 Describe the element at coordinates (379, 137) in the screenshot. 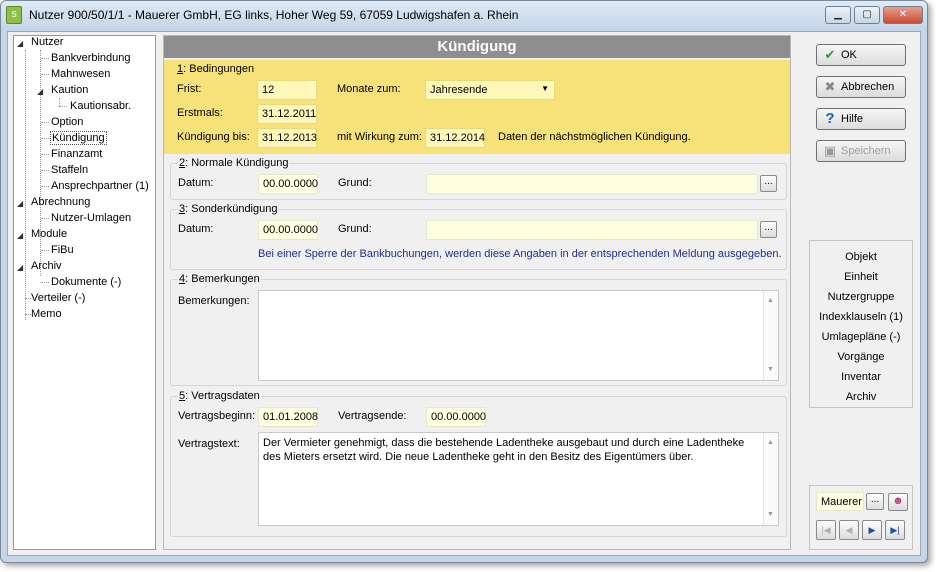

I see `wirkung-label: mit Wirkung zum:` at that location.